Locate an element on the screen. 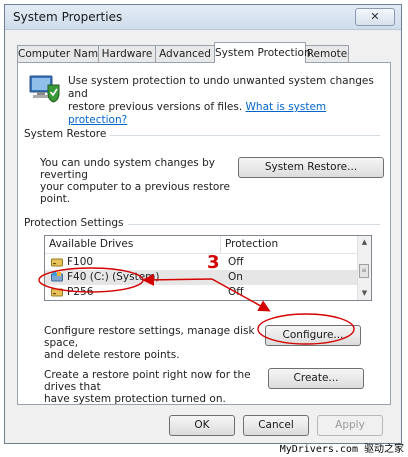 Image resolution: width=408 pixels, height=457 pixels. watermark-text: MyDrivers.com 驱动之家 is located at coordinates (341, 449).